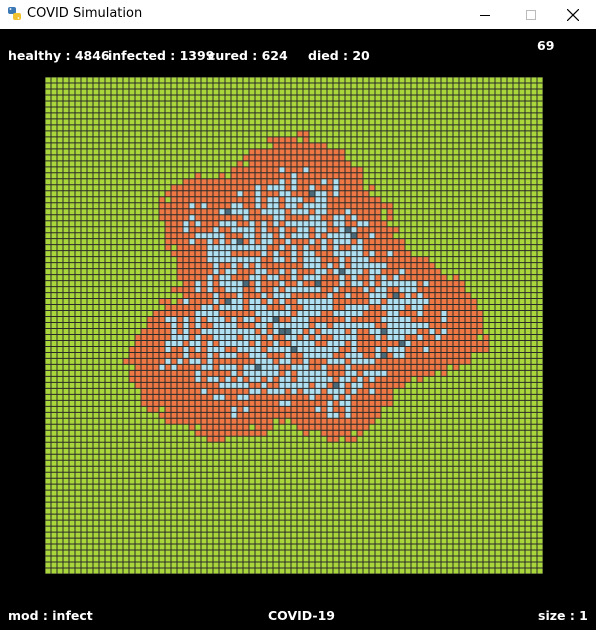 This screenshot has width=596, height=630. Describe the element at coordinates (298, 14) in the screenshot. I see `title-bar: COVID Simulation` at that location.